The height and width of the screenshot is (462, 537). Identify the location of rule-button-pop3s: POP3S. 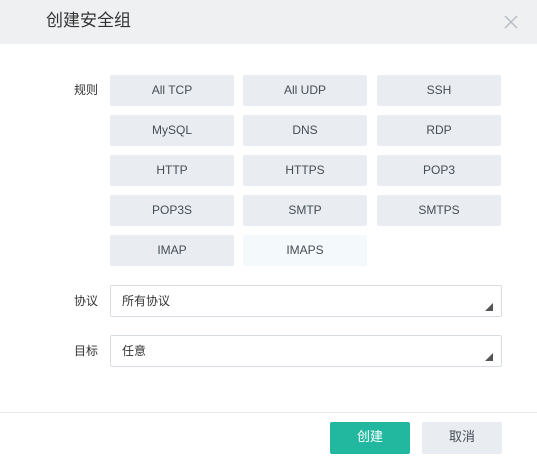
(172, 210).